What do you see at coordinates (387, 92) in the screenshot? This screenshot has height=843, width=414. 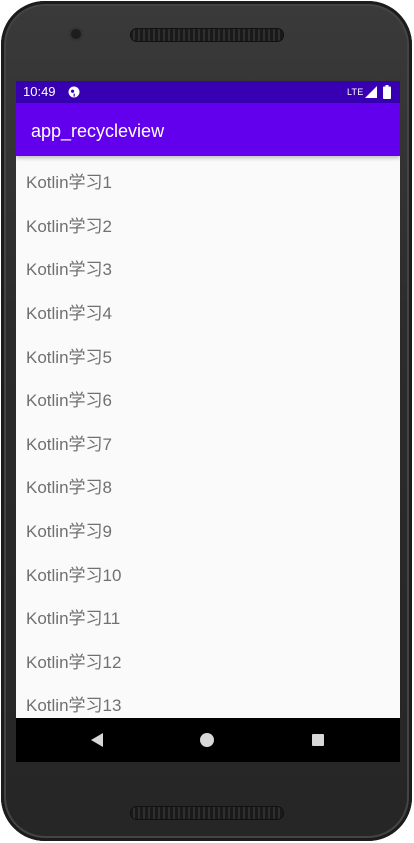 I see `battery-icon` at bounding box center [387, 92].